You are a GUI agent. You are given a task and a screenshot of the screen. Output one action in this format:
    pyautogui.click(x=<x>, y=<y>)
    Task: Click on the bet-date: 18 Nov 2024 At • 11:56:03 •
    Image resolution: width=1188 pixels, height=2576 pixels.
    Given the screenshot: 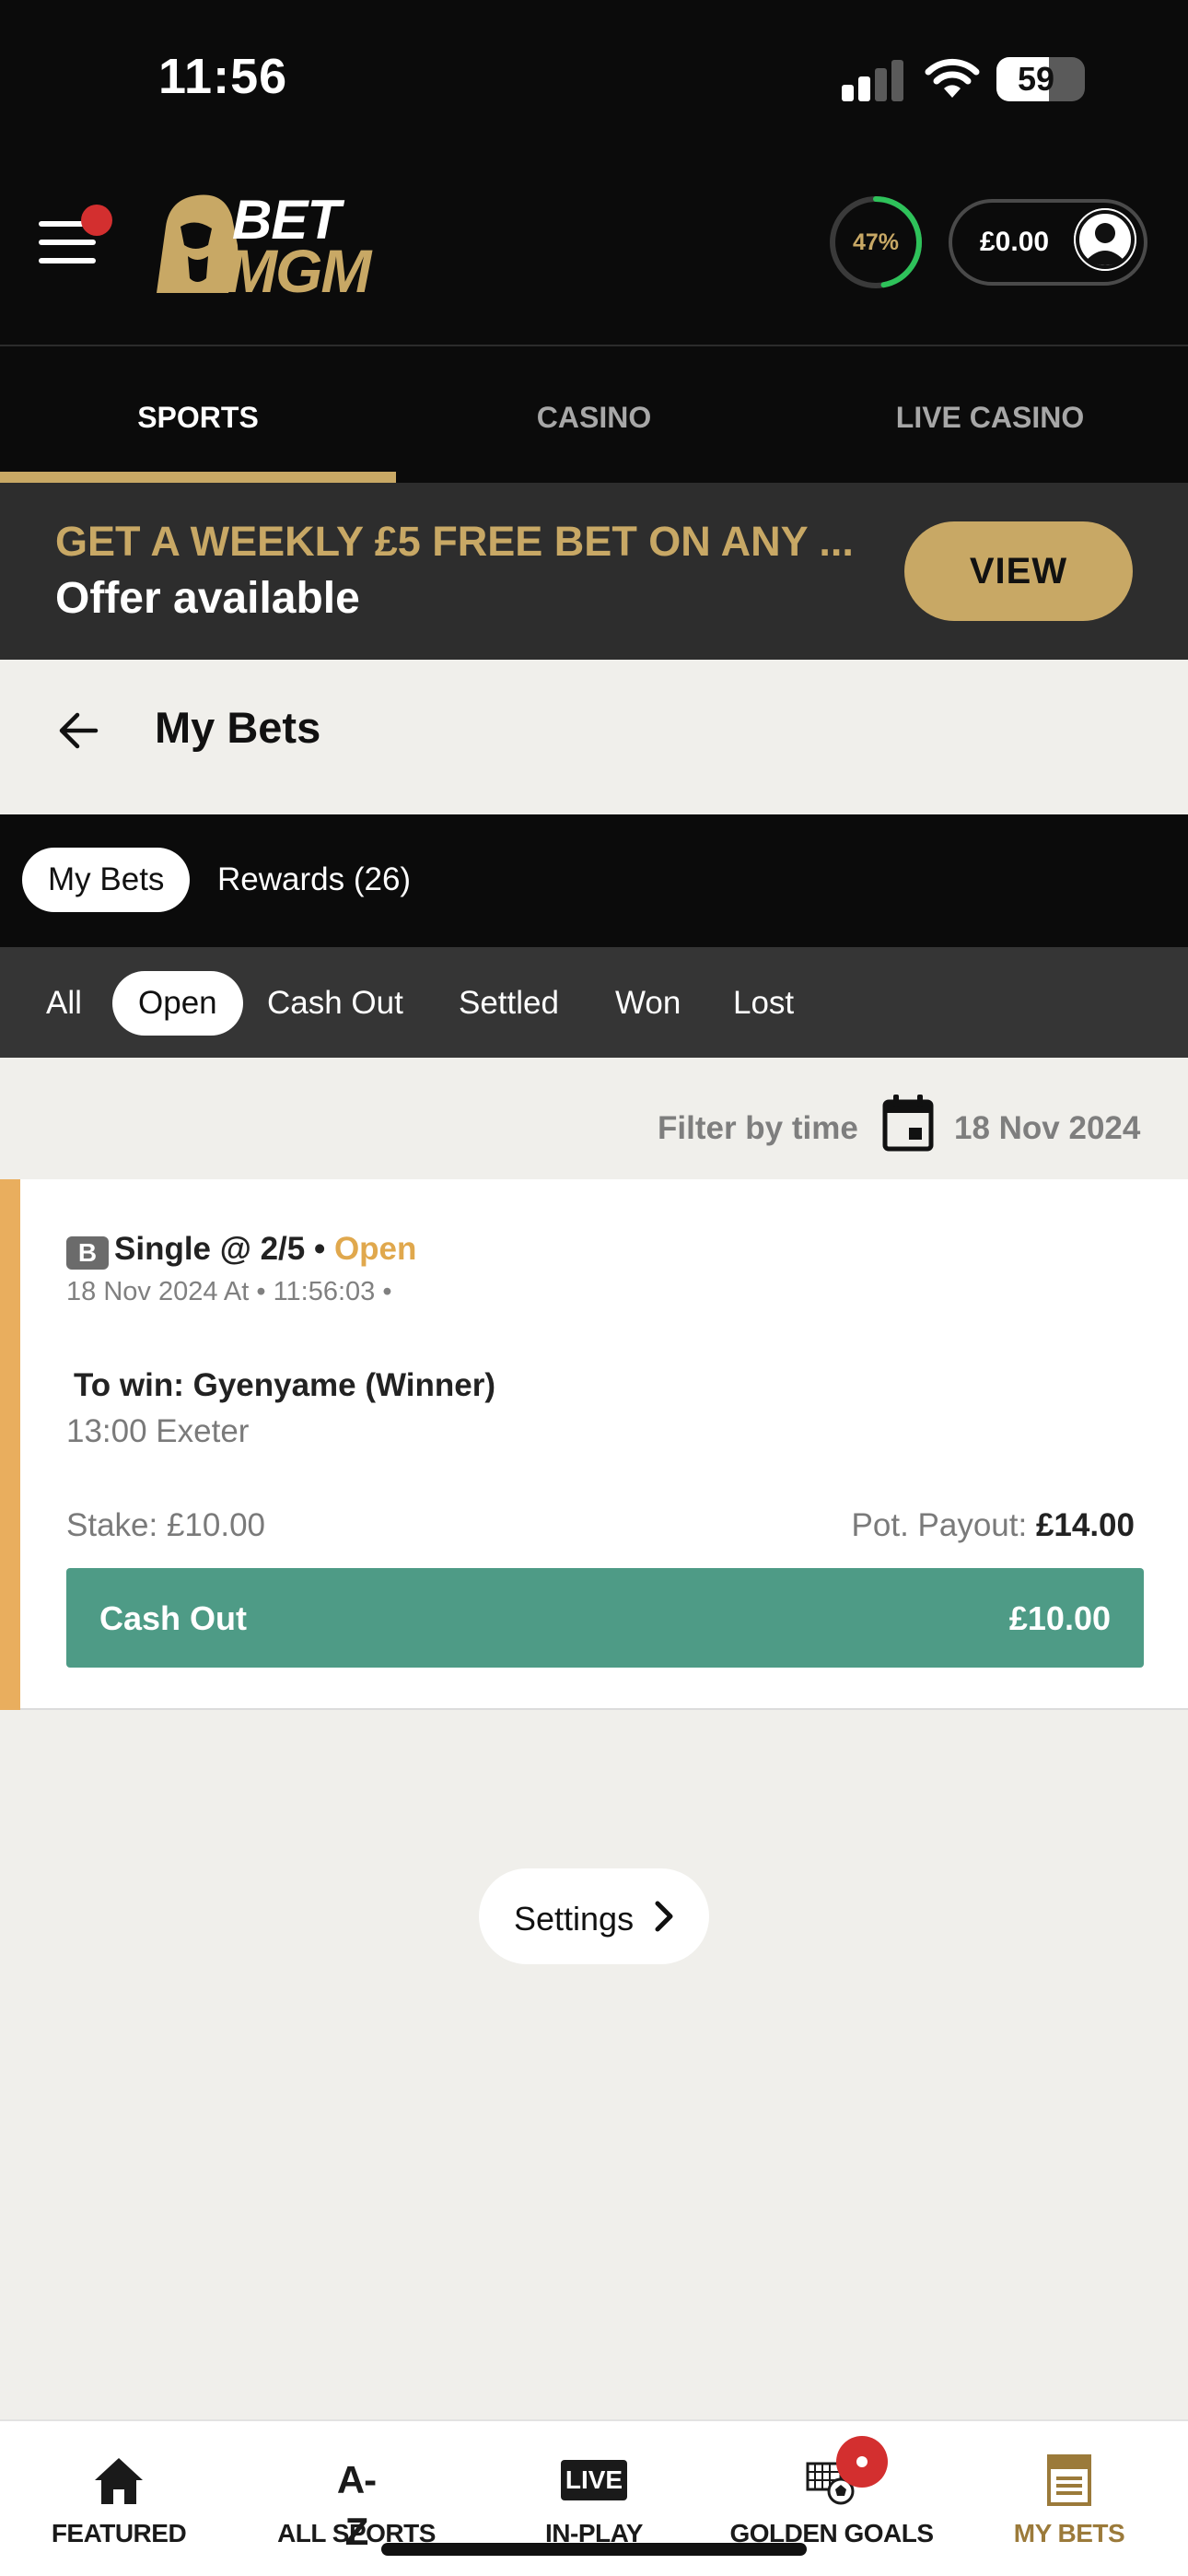 What is the action you would take?
    pyautogui.click(x=229, y=1291)
    